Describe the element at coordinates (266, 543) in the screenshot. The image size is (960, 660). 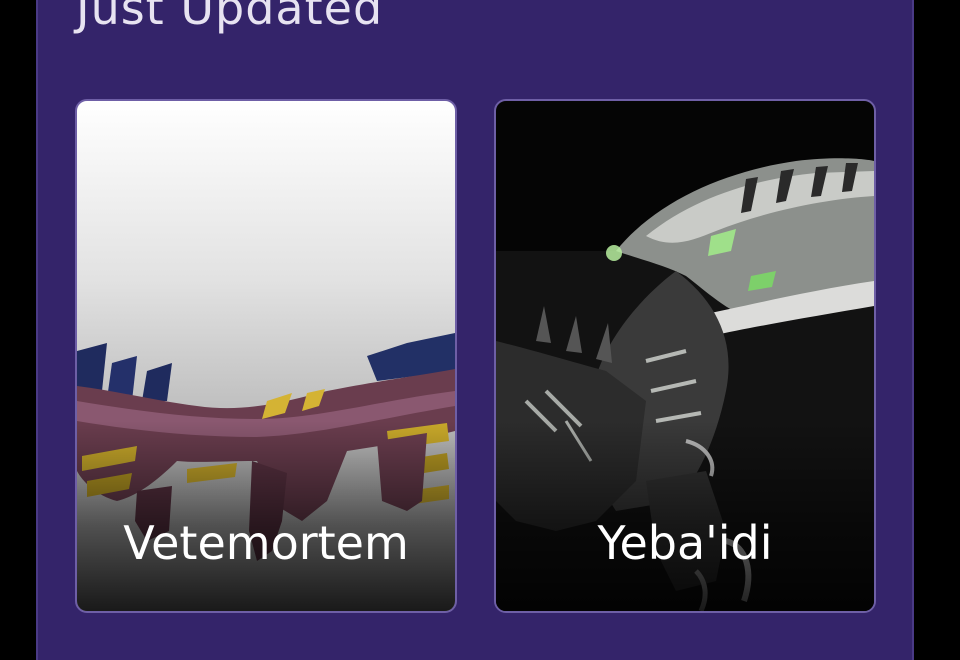
I see `creature-name: Vetemortem` at that location.